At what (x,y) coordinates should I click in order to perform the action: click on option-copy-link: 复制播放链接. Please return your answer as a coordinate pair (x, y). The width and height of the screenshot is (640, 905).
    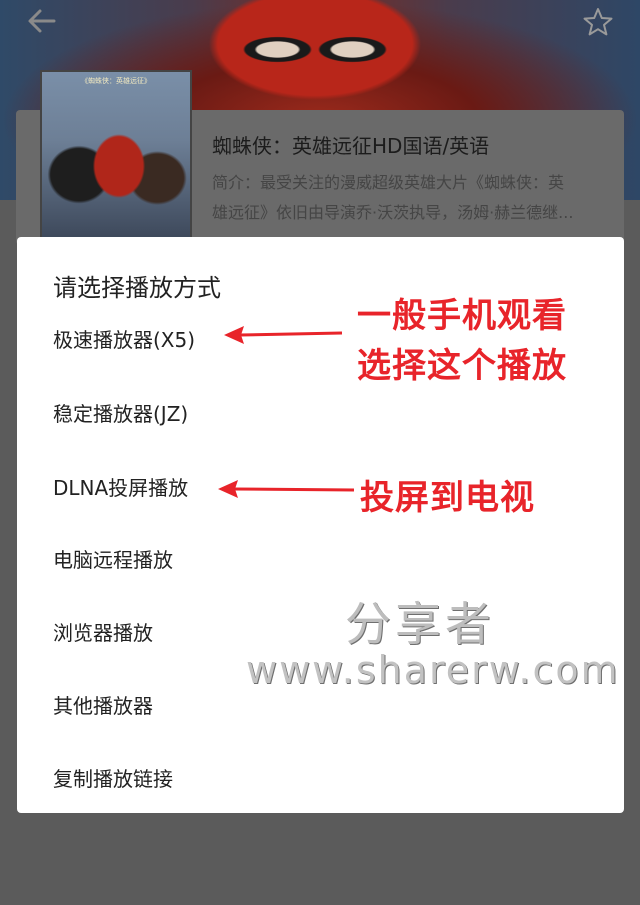
    Looking at the image, I should click on (320, 779).